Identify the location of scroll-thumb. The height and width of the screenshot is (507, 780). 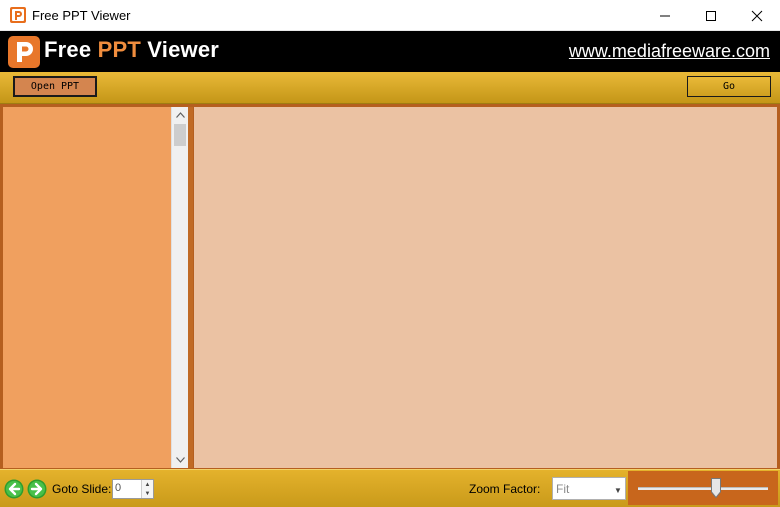
(180, 135).